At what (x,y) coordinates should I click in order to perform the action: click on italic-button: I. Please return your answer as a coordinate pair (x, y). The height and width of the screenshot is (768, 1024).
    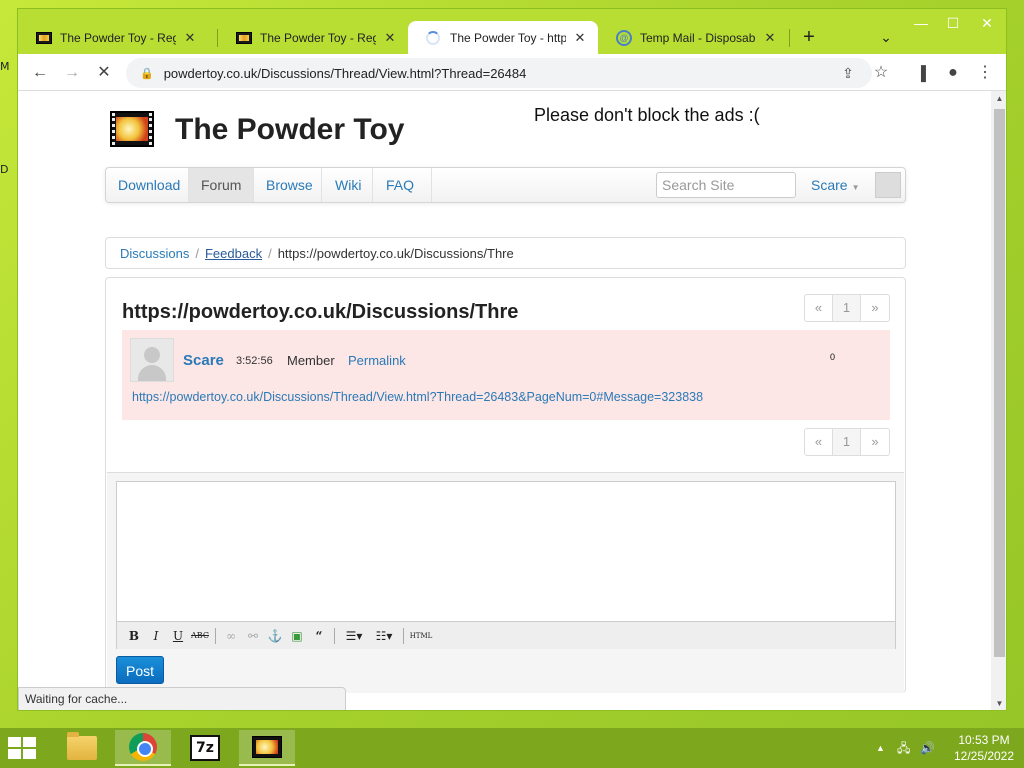
    Looking at the image, I should click on (156, 636).